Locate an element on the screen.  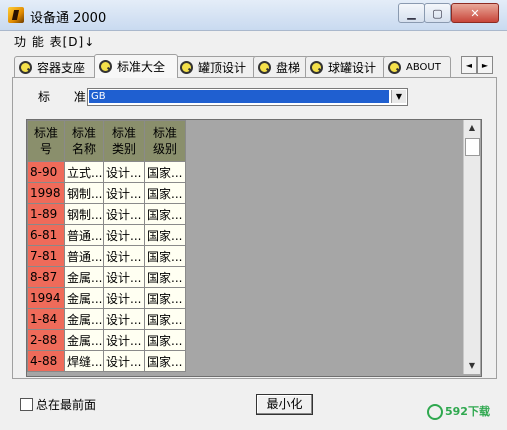
tab-tank-top-design: 罐顶设计 is located at coordinates (216, 66).